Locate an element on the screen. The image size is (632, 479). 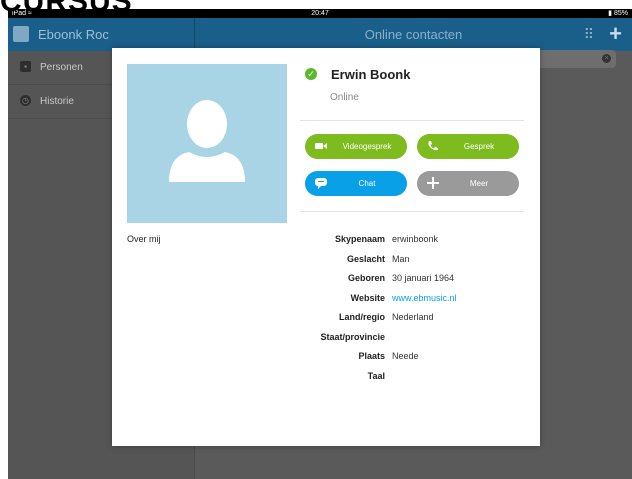
page-title: Online contacten is located at coordinates (413, 34).